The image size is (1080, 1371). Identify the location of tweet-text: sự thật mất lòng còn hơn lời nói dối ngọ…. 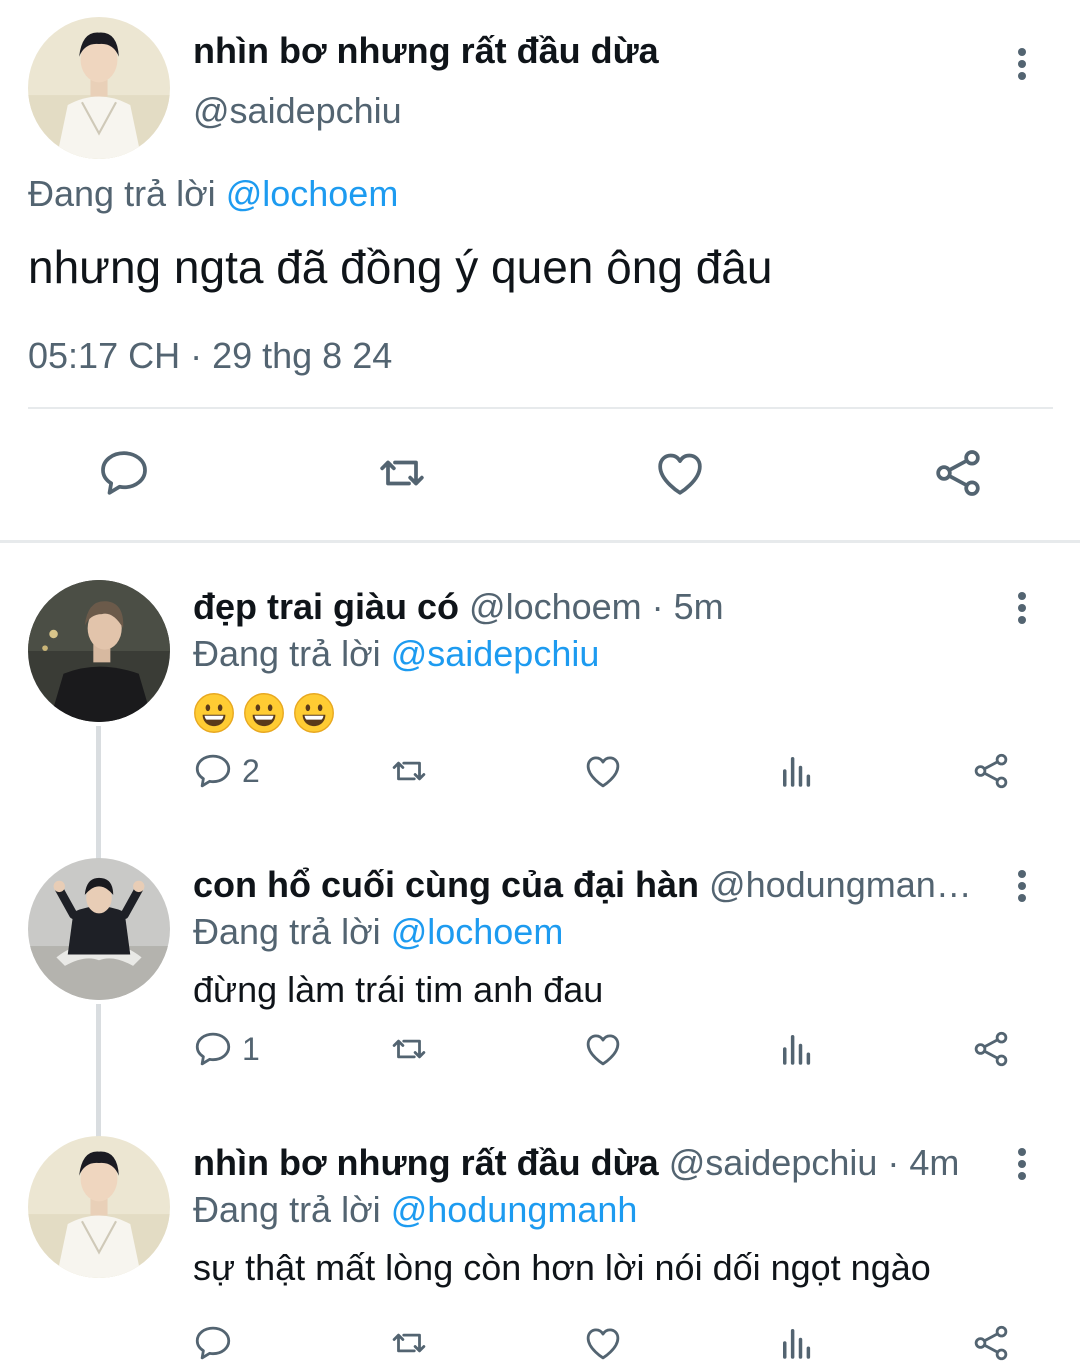
(562, 1267).